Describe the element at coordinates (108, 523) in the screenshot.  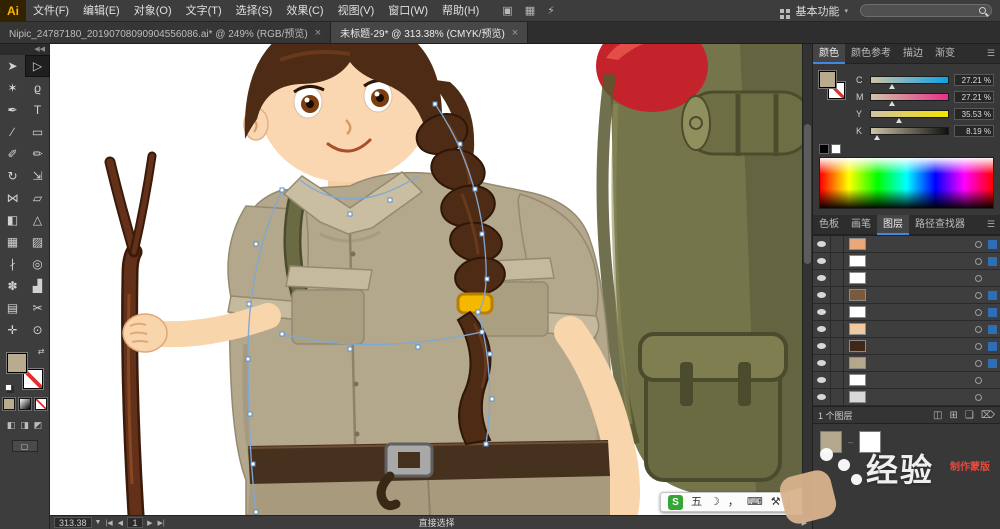
I see `first-artboard-icon: |◀` at that location.